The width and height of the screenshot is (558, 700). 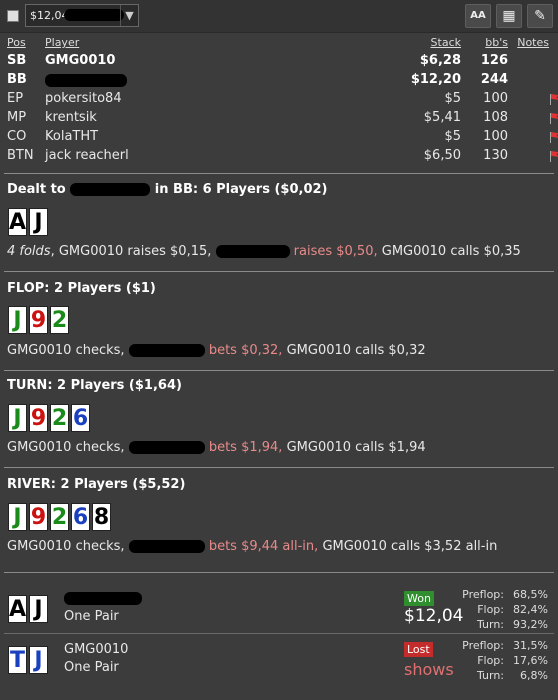 I want to click on won-badge: Won, so click(x=419, y=598).